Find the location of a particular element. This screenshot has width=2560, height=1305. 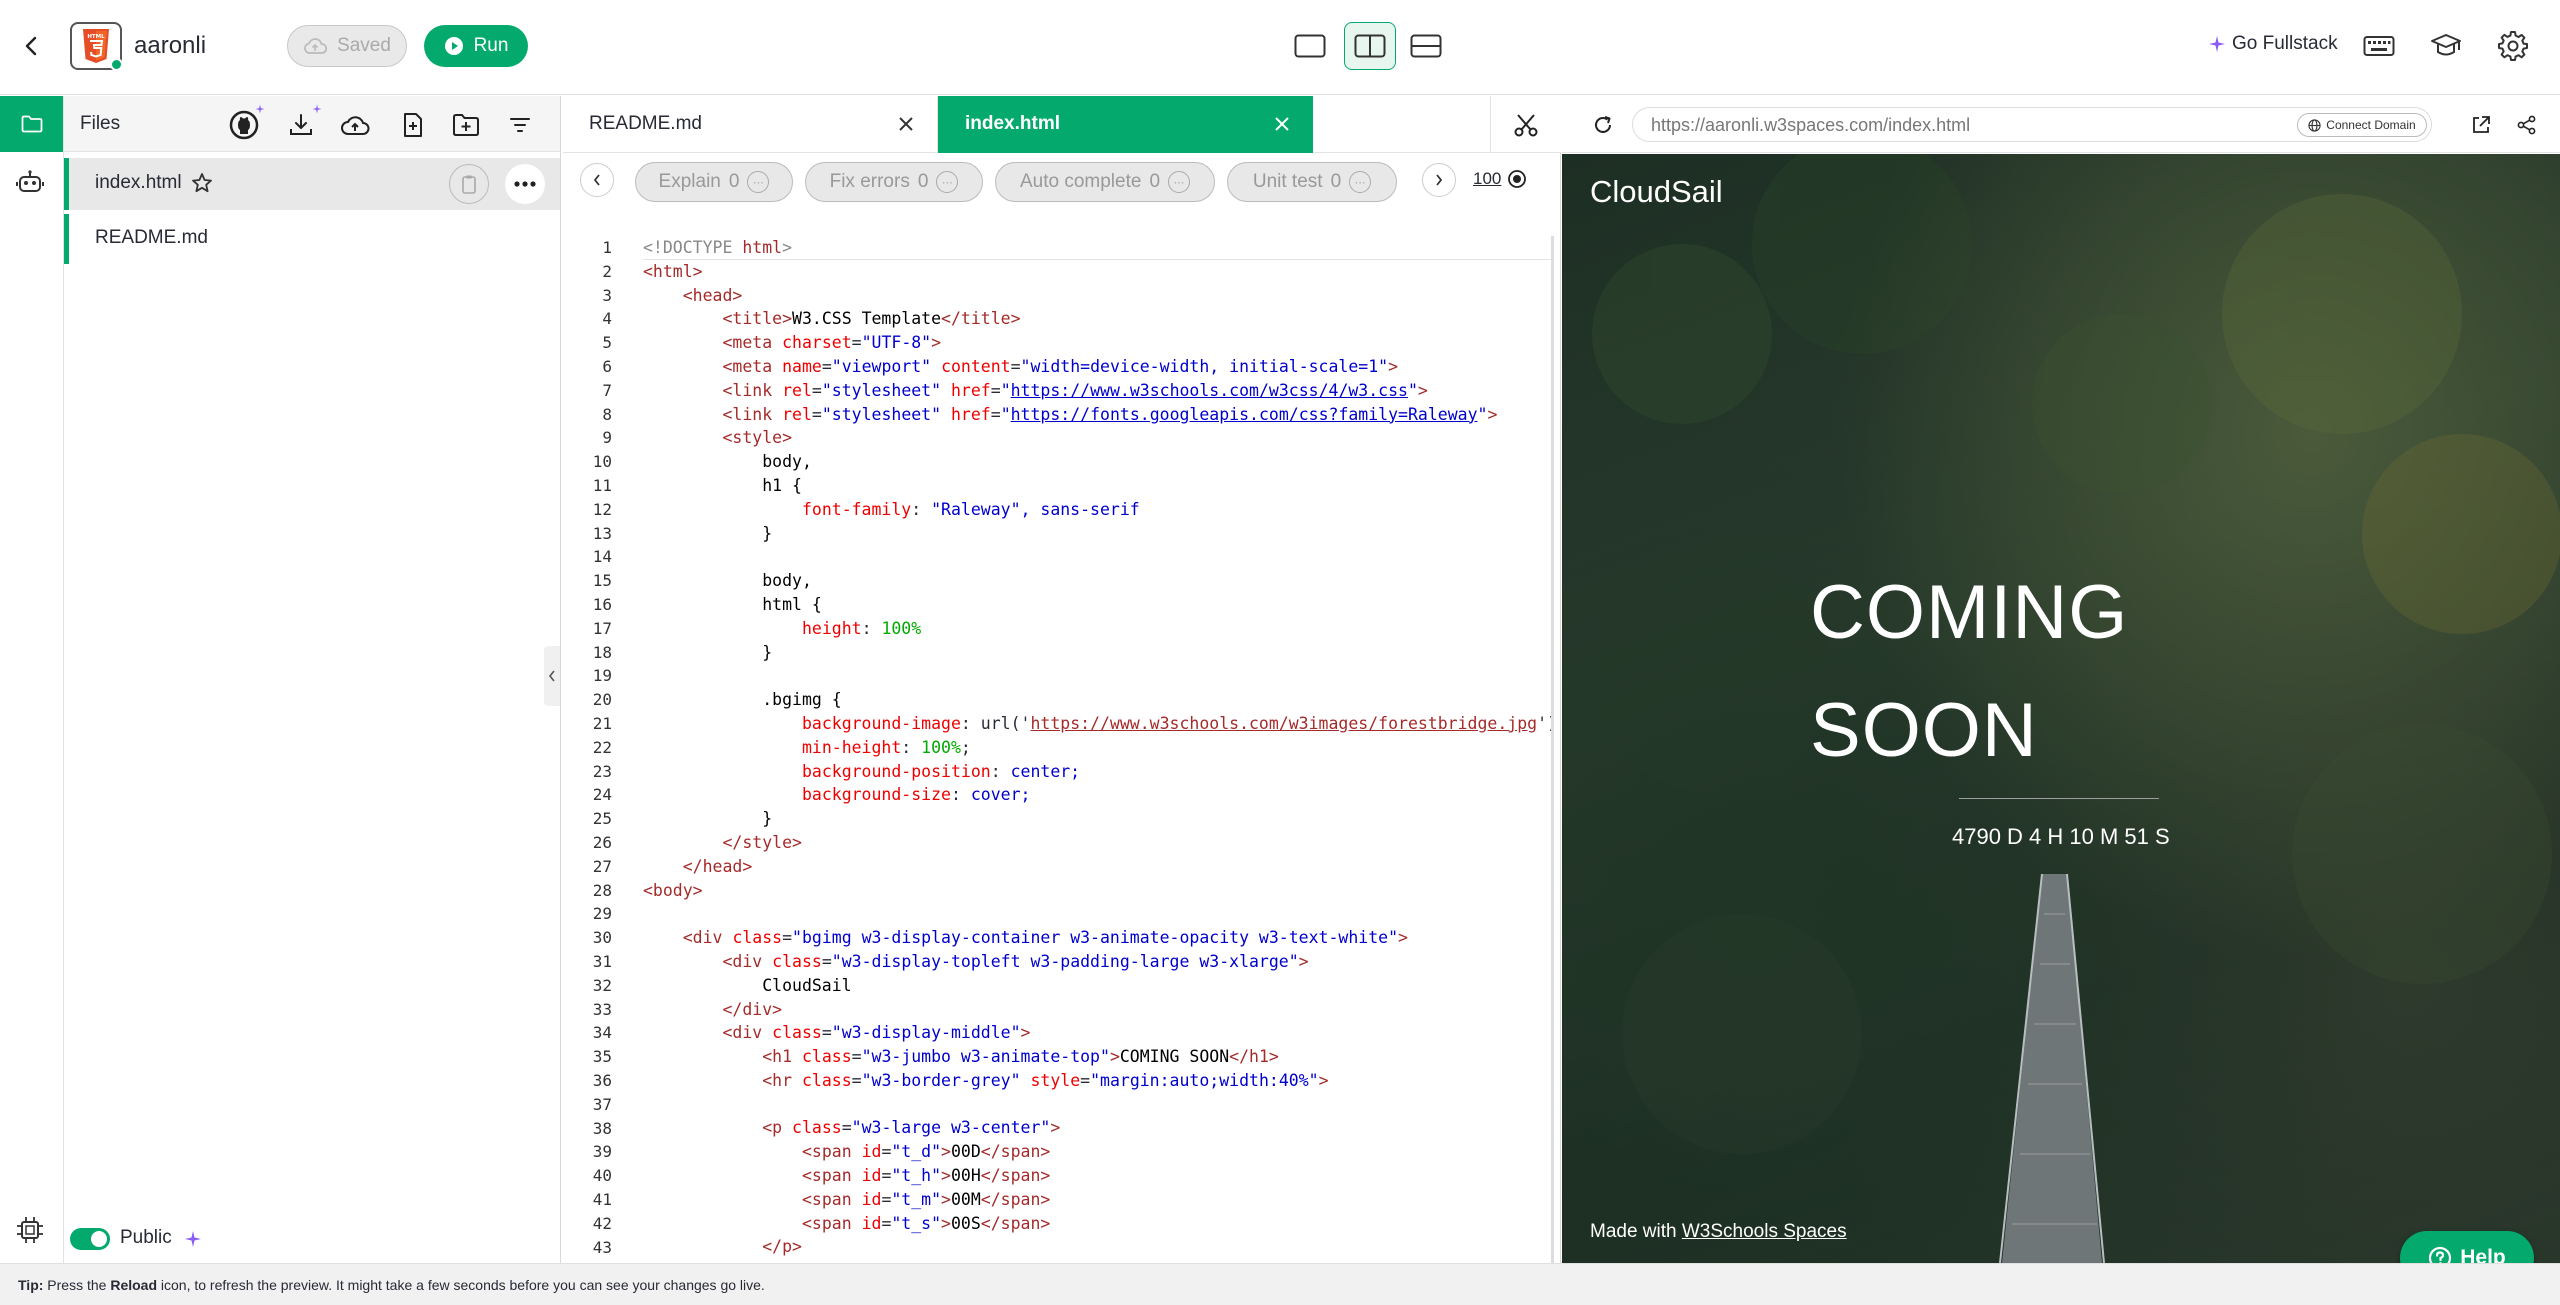

star-icon is located at coordinates (202, 183).